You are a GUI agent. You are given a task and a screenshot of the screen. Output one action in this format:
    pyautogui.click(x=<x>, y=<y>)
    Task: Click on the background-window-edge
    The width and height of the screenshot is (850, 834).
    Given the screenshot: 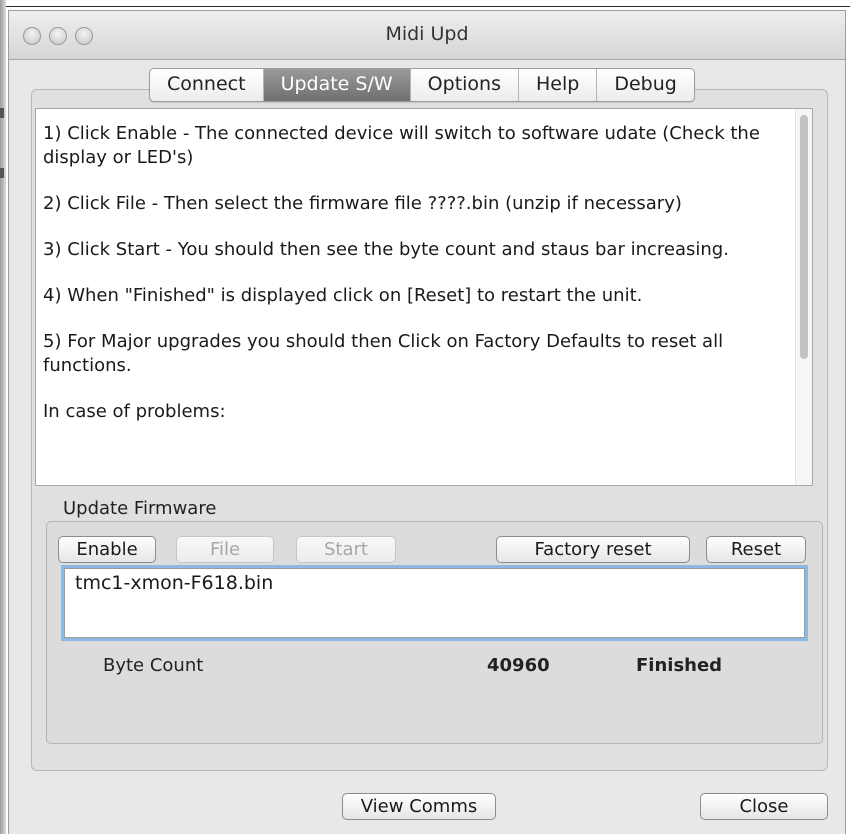 What is the action you would take?
    pyautogui.click(x=3, y=417)
    